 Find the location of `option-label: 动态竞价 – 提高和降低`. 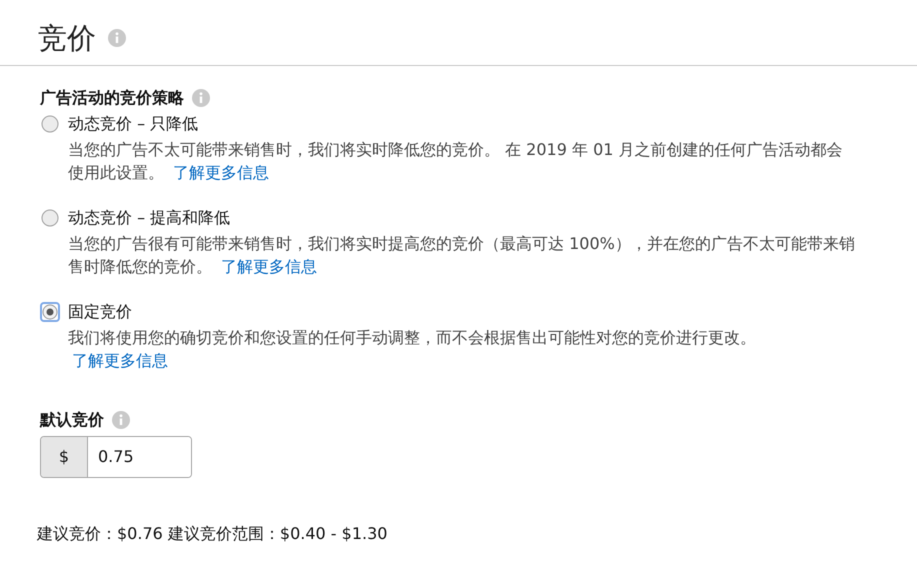

option-label: 动态竞价 – 提高和降低 is located at coordinates (149, 218).